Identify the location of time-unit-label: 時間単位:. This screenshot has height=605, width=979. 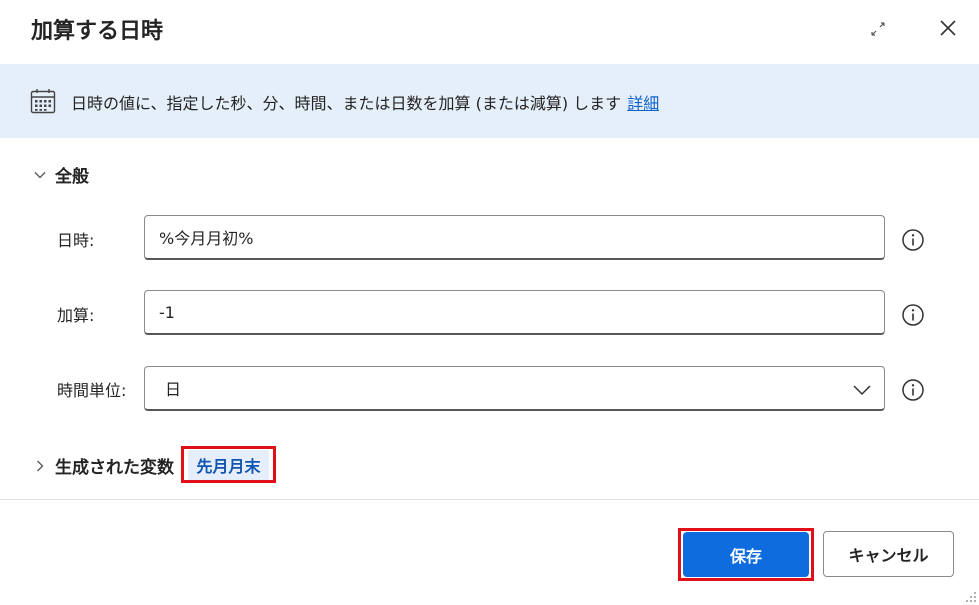
(92, 390).